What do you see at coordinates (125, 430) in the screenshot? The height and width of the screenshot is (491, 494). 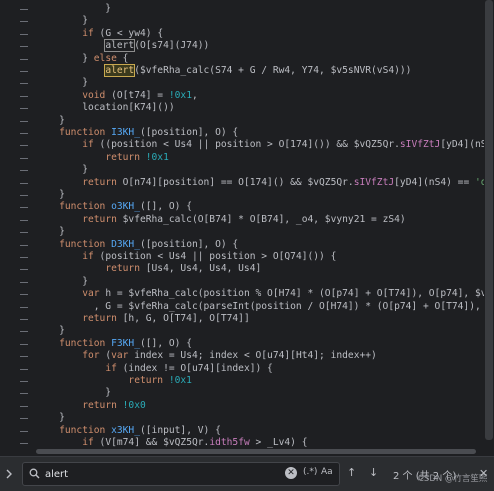 I see `code-token: x3KH_` at bounding box center [125, 430].